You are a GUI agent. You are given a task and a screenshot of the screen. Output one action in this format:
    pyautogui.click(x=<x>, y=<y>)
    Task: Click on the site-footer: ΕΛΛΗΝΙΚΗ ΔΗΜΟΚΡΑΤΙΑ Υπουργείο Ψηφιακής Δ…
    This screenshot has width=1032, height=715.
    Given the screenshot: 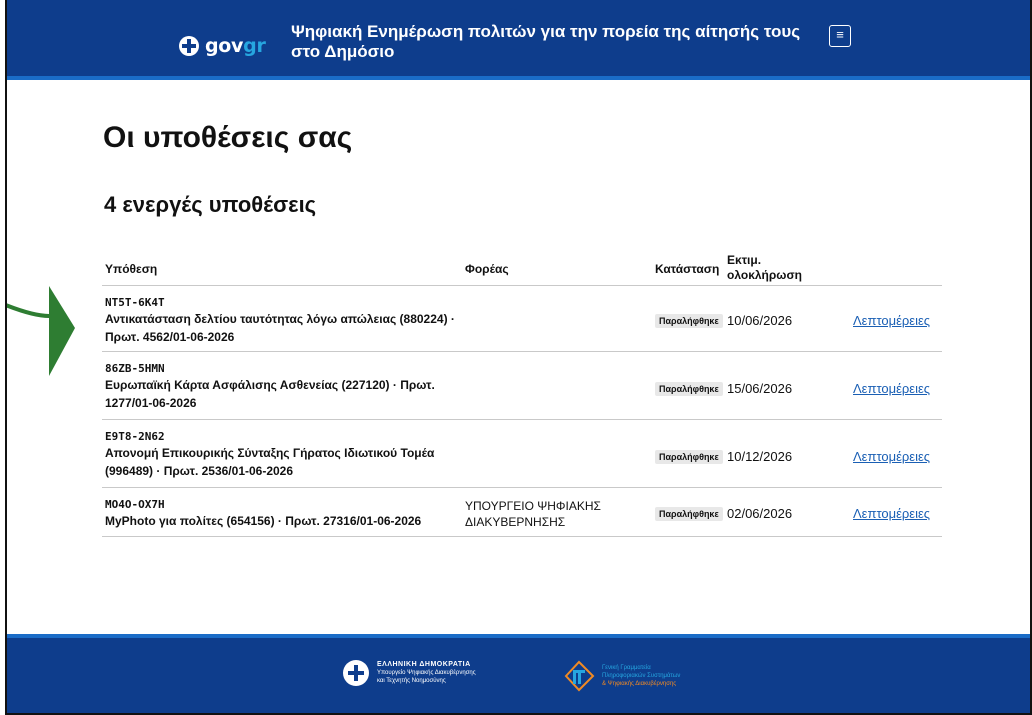 What is the action you would take?
    pyautogui.click(x=518, y=673)
    